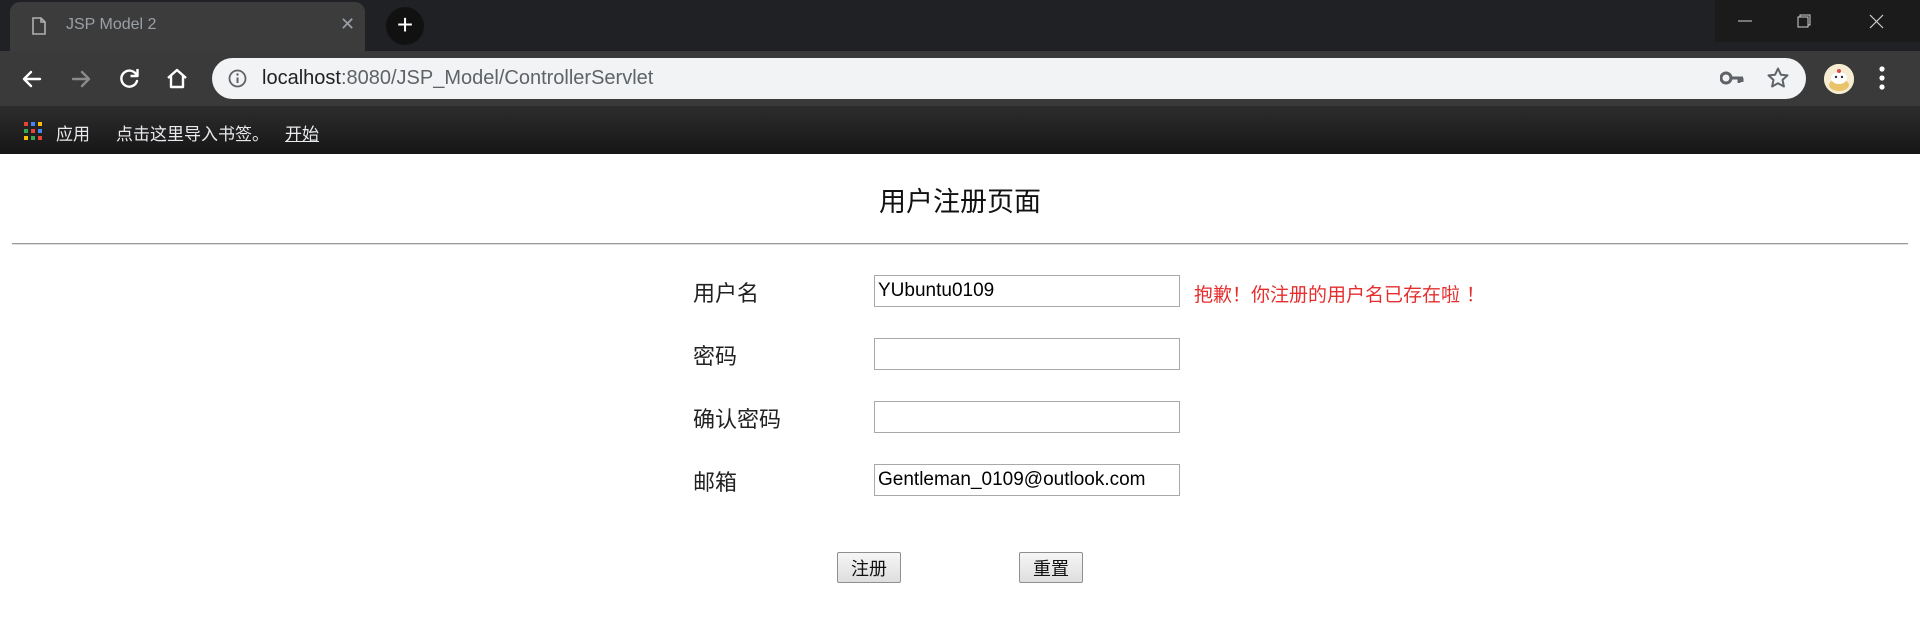 The image size is (1920, 635). Describe the element at coordinates (301, 78) in the screenshot. I see `url-host: localhost` at that location.